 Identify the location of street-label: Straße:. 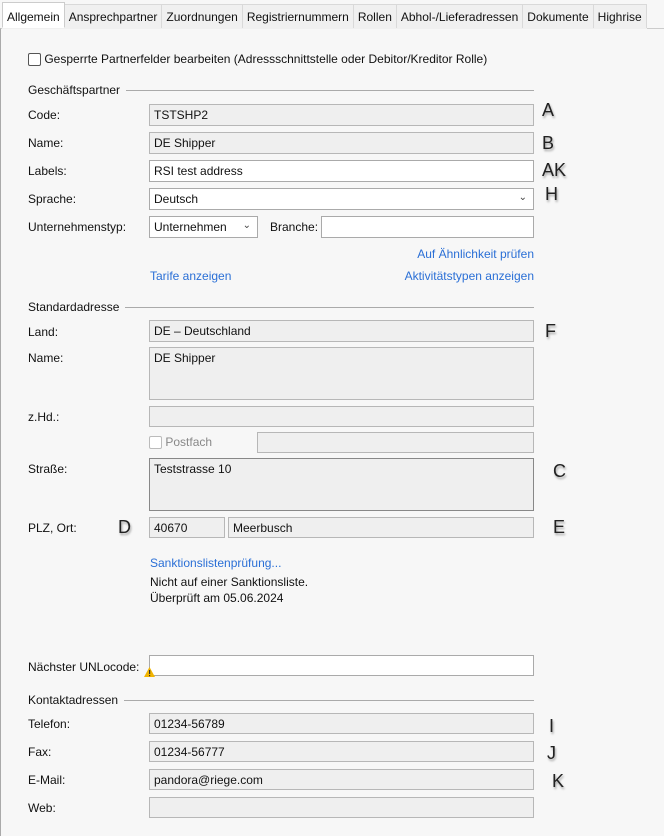
(48, 469).